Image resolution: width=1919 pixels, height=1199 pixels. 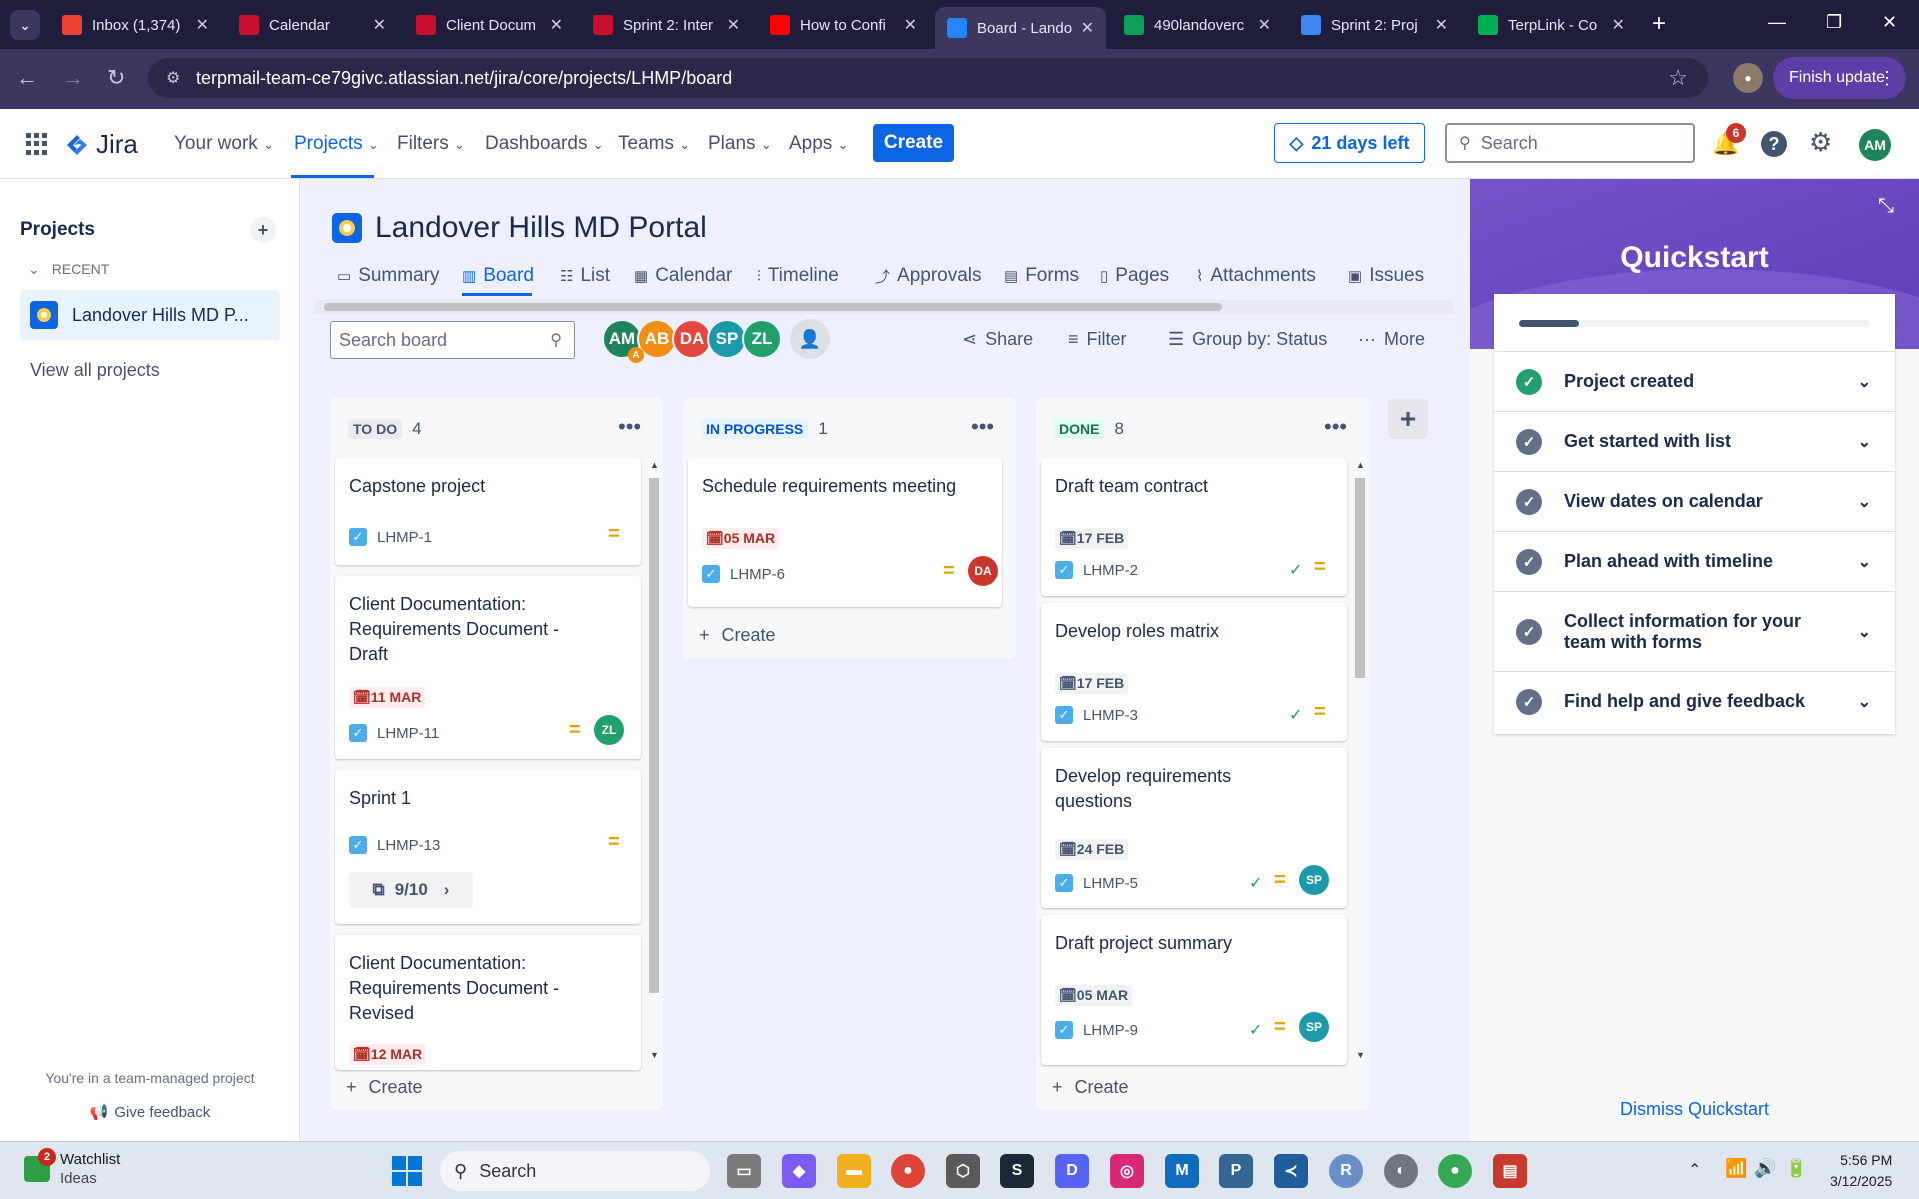 What do you see at coordinates (95, 370) in the screenshot?
I see `view-all-projects-link: View all projects` at bounding box center [95, 370].